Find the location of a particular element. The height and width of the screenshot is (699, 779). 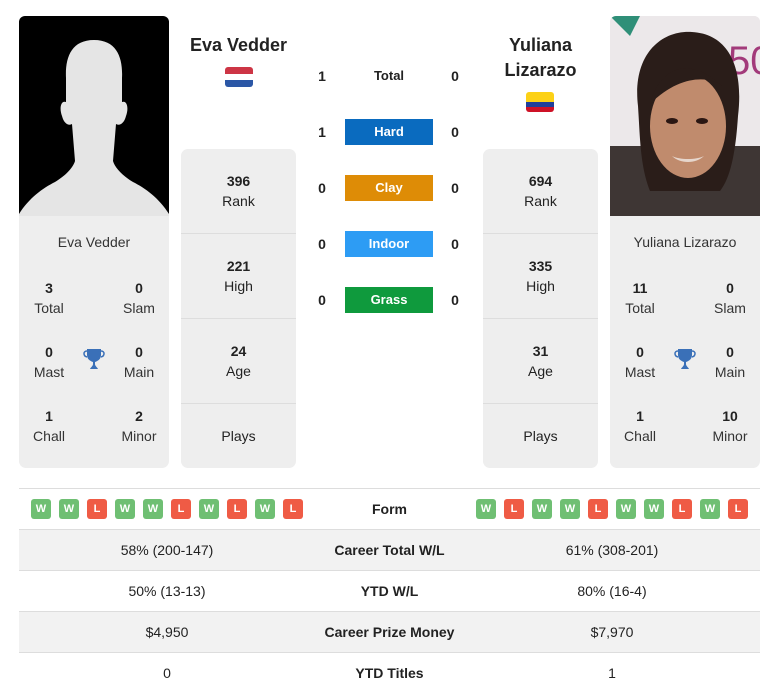

row-label: YTD Titles is located at coordinates (389, 673).